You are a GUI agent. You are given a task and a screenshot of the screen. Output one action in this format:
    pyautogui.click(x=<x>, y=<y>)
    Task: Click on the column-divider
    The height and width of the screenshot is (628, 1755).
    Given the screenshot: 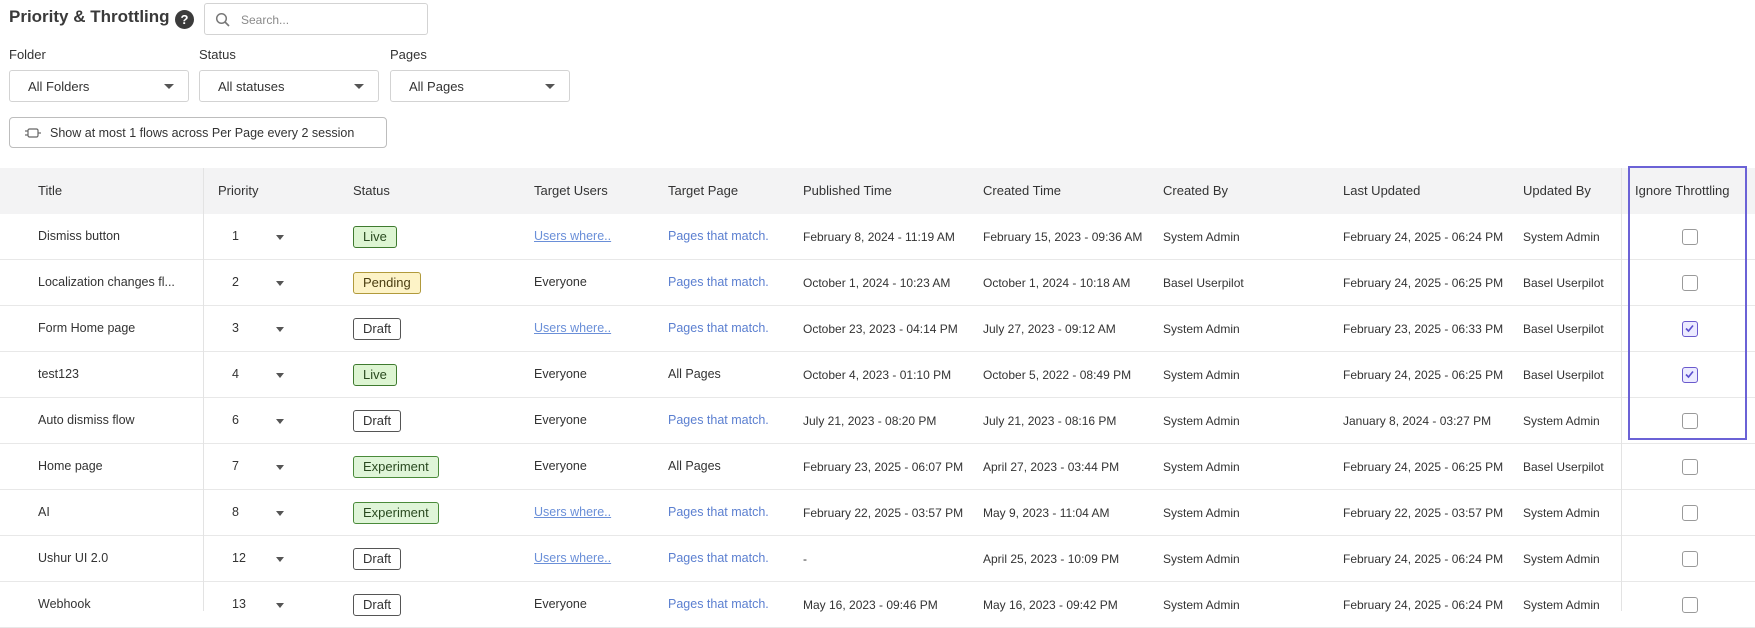 What is the action you would take?
    pyautogui.click(x=1621, y=389)
    